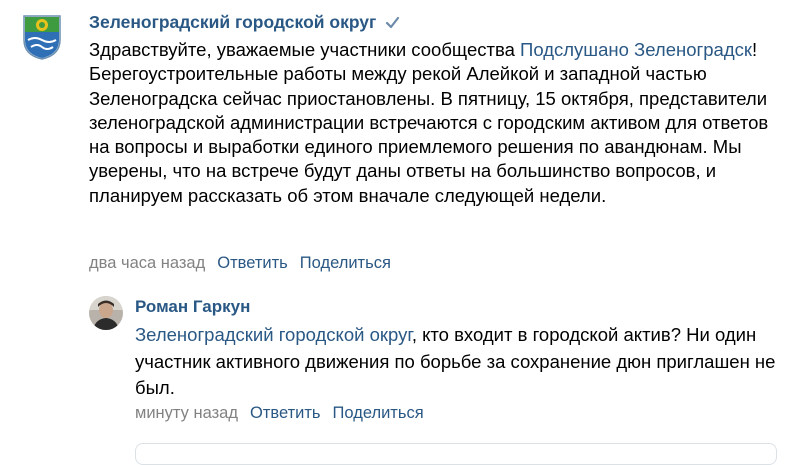 The image size is (799, 465). I want to click on reply-meta: минуту назад Ответить Поделиться, so click(279, 413).